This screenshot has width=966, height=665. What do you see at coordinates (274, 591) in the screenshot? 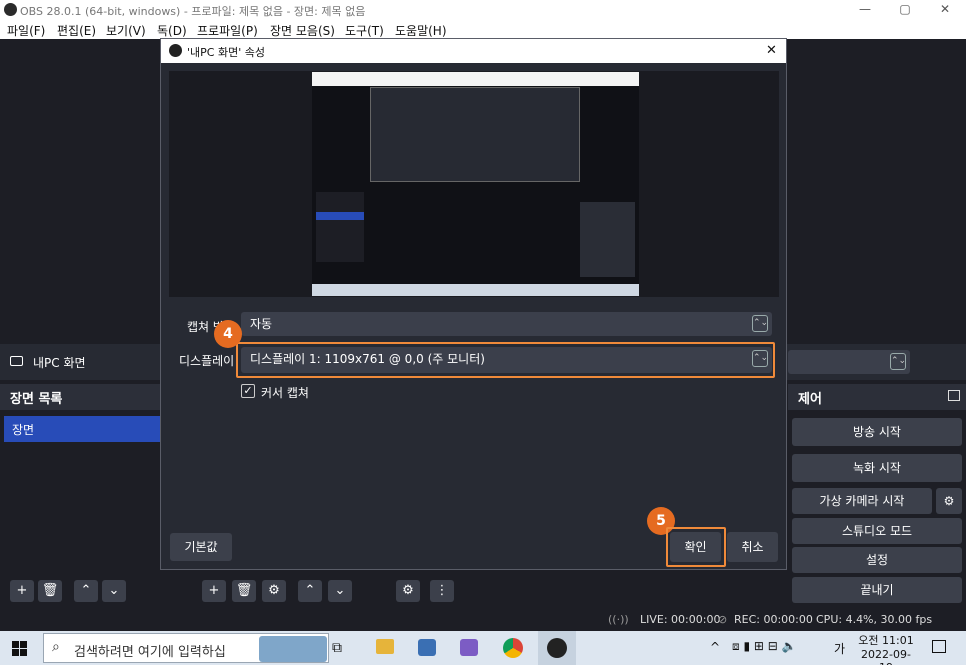
I see `source-settings-button: ⚙` at bounding box center [274, 591].